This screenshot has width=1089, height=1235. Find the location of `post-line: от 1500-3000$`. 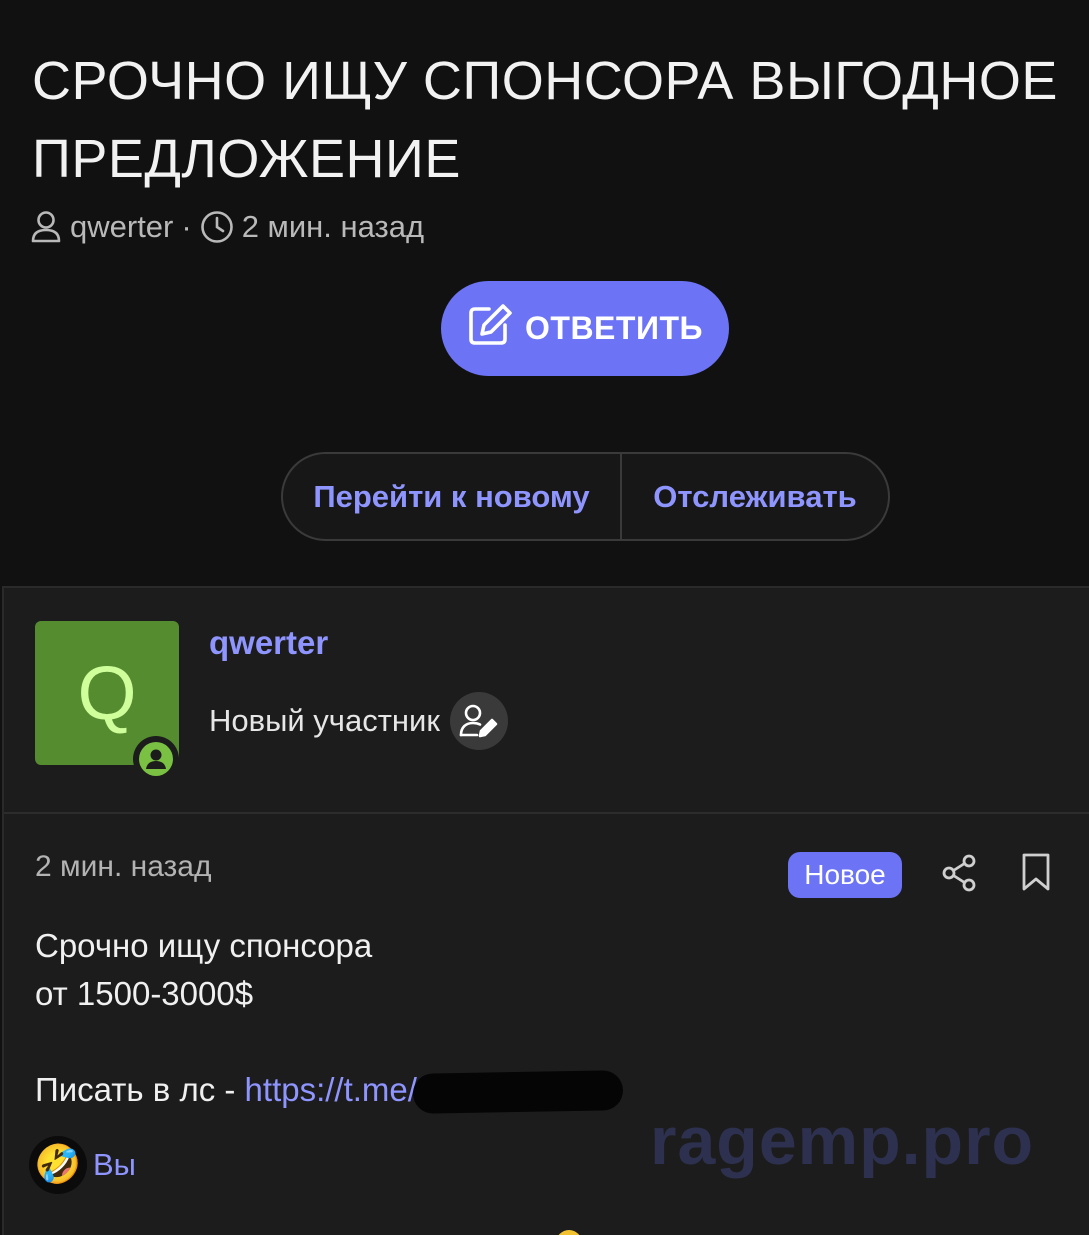

post-line: от 1500-3000$ is located at coordinates (144, 993).